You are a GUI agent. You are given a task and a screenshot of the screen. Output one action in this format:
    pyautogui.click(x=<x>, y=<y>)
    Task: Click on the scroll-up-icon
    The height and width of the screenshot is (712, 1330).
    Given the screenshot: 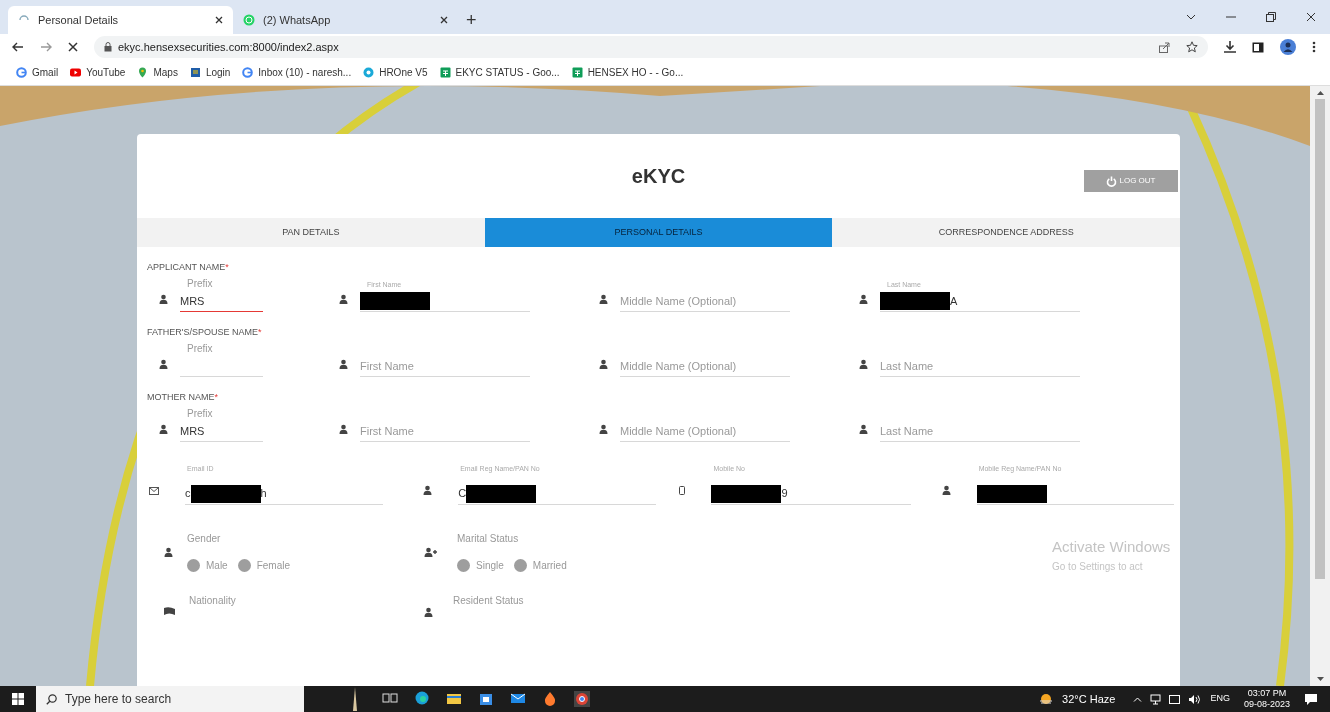 What is the action you would take?
    pyautogui.click(x=1320, y=93)
    